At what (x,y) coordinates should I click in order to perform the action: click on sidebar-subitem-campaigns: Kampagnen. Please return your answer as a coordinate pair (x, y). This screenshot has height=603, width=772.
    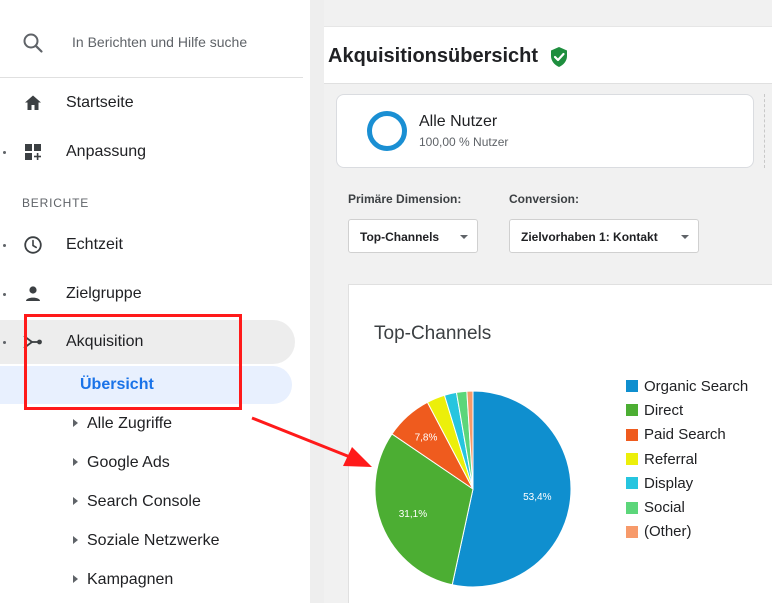
    Looking at the image, I should click on (147, 580).